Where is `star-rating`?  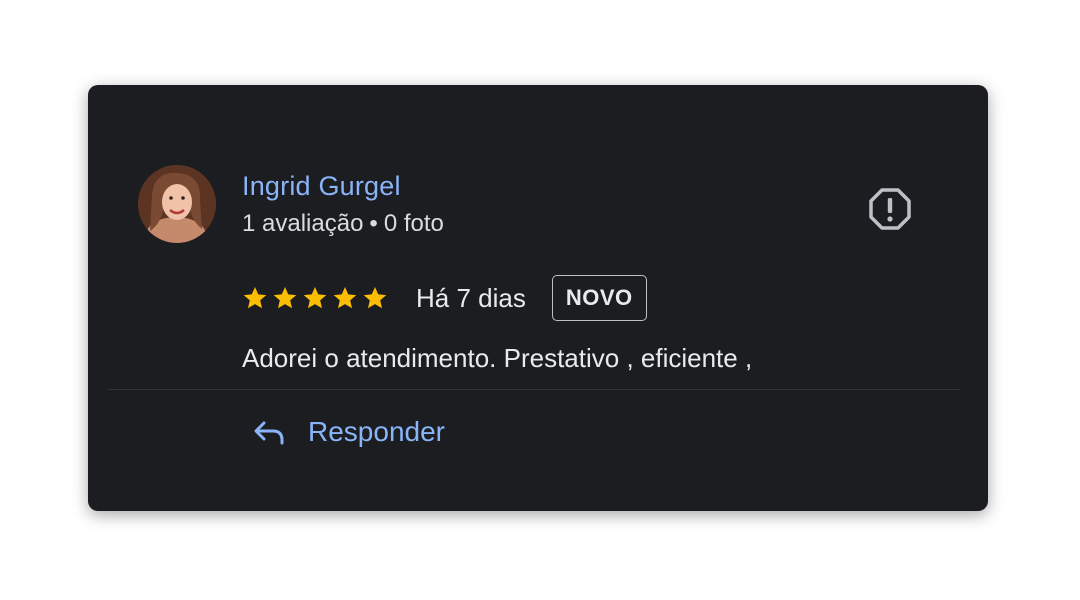 star-rating is located at coordinates (315, 298).